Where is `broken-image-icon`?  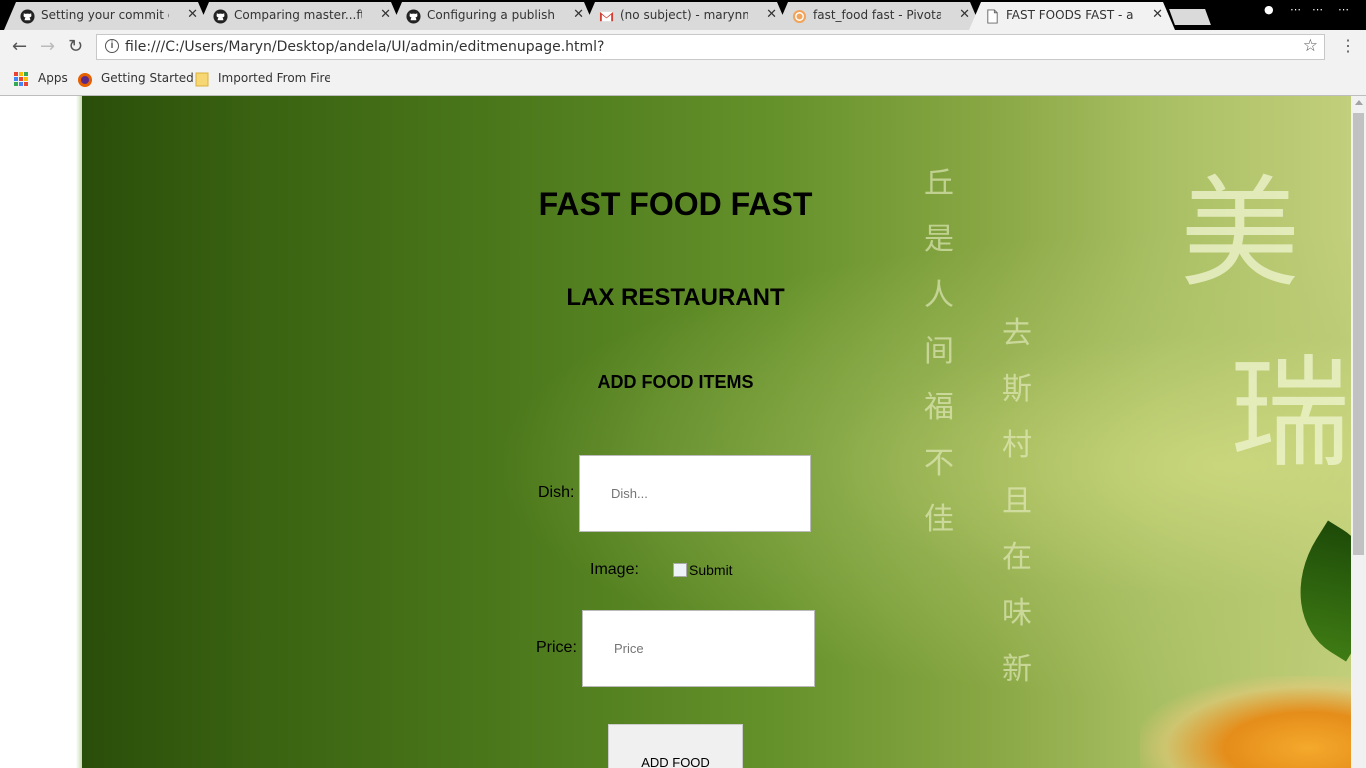
broken-image-icon is located at coordinates (680, 570).